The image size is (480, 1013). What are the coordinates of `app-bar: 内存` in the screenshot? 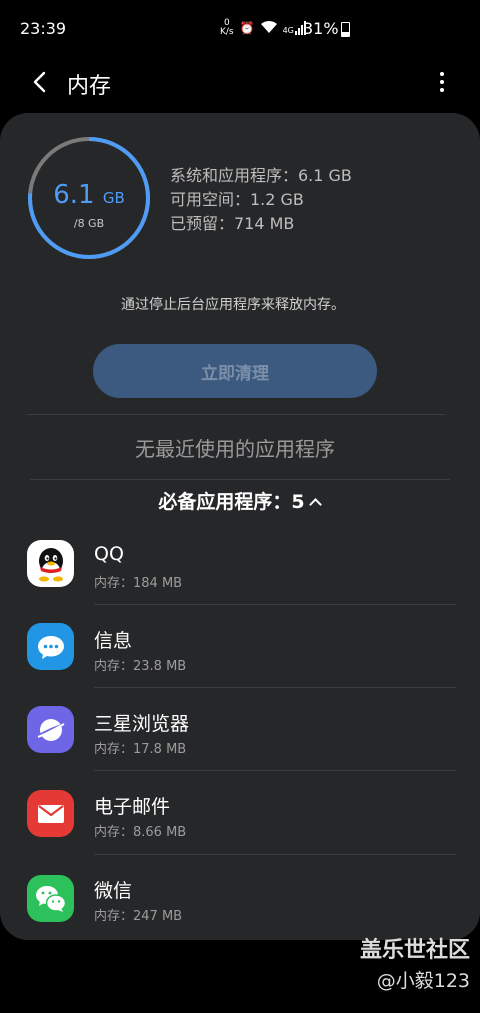 It's located at (240, 83).